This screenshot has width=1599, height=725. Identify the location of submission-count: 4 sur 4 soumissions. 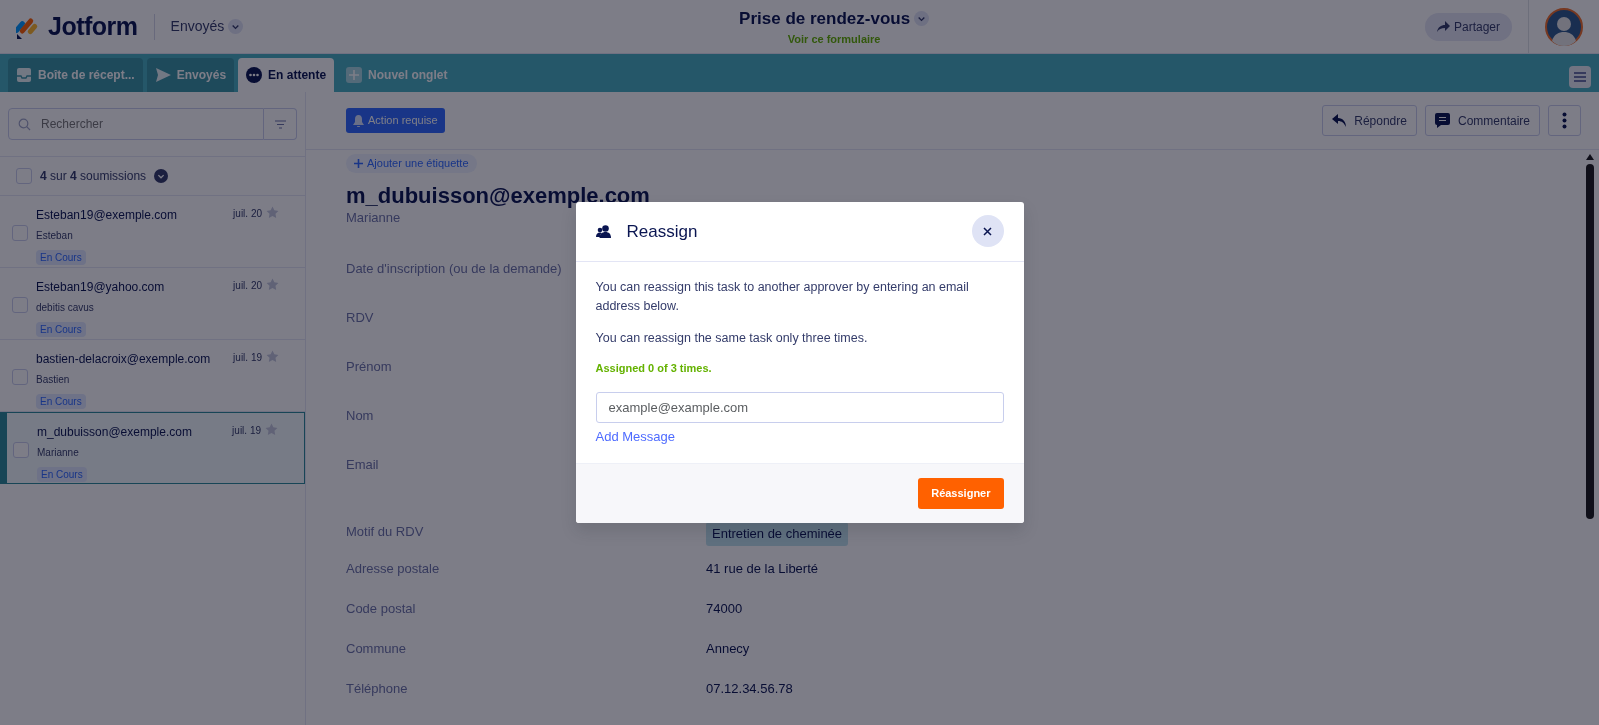
(93, 176).